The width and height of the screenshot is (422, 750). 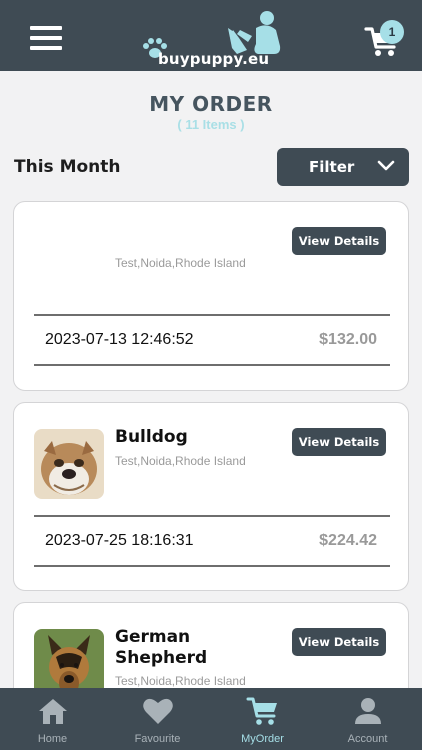 I want to click on section-title: This Month, so click(x=67, y=167).